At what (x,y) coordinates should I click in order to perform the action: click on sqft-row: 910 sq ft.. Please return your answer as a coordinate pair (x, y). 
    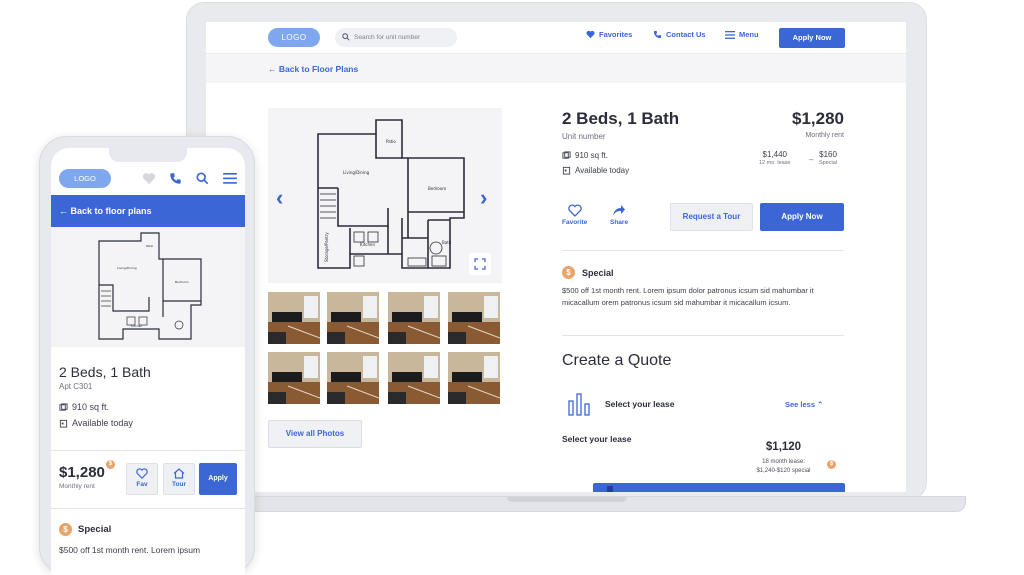
    Looking at the image, I should click on (585, 155).